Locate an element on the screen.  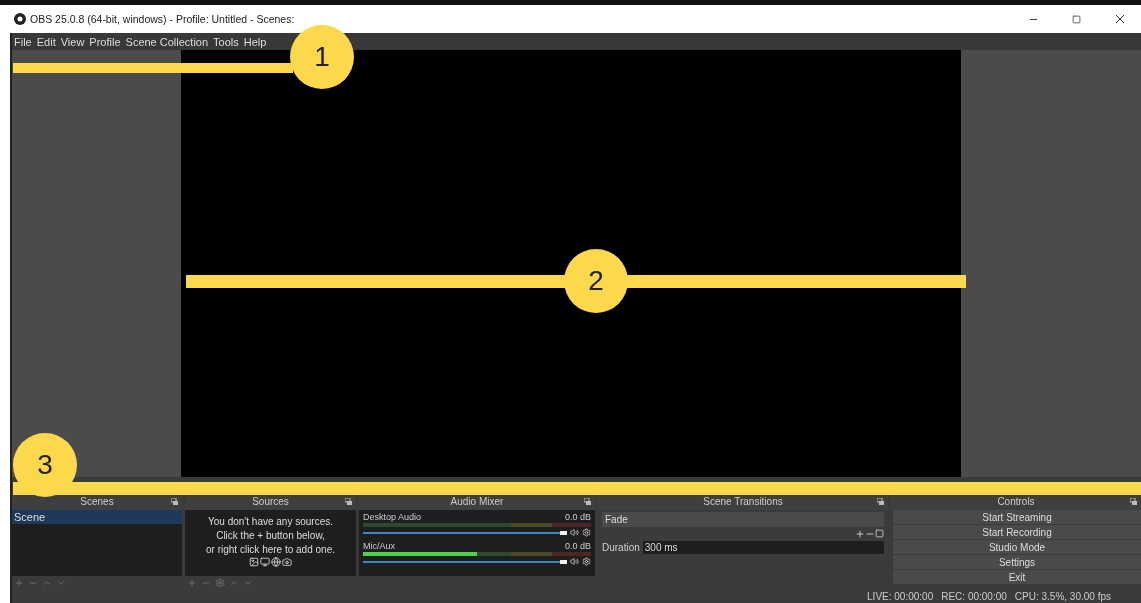
properties-icon is located at coordinates (879, 533).